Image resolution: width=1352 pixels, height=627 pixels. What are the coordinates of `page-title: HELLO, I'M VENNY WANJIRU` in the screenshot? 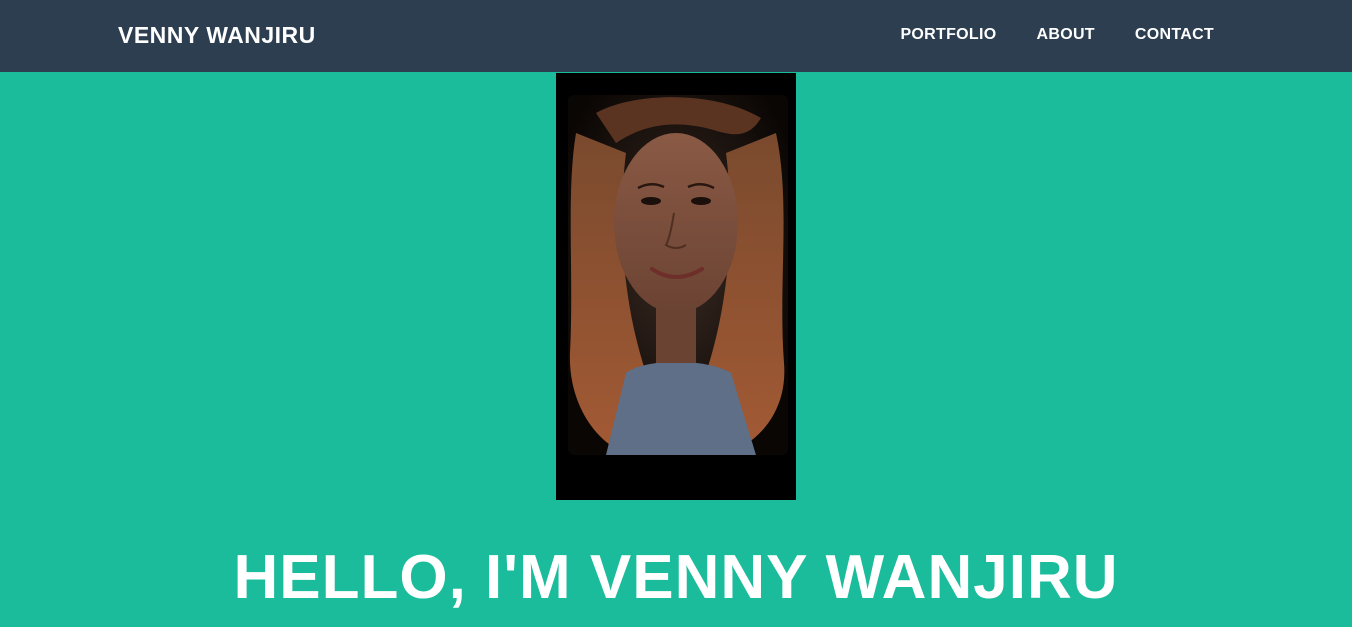 It's located at (676, 577).